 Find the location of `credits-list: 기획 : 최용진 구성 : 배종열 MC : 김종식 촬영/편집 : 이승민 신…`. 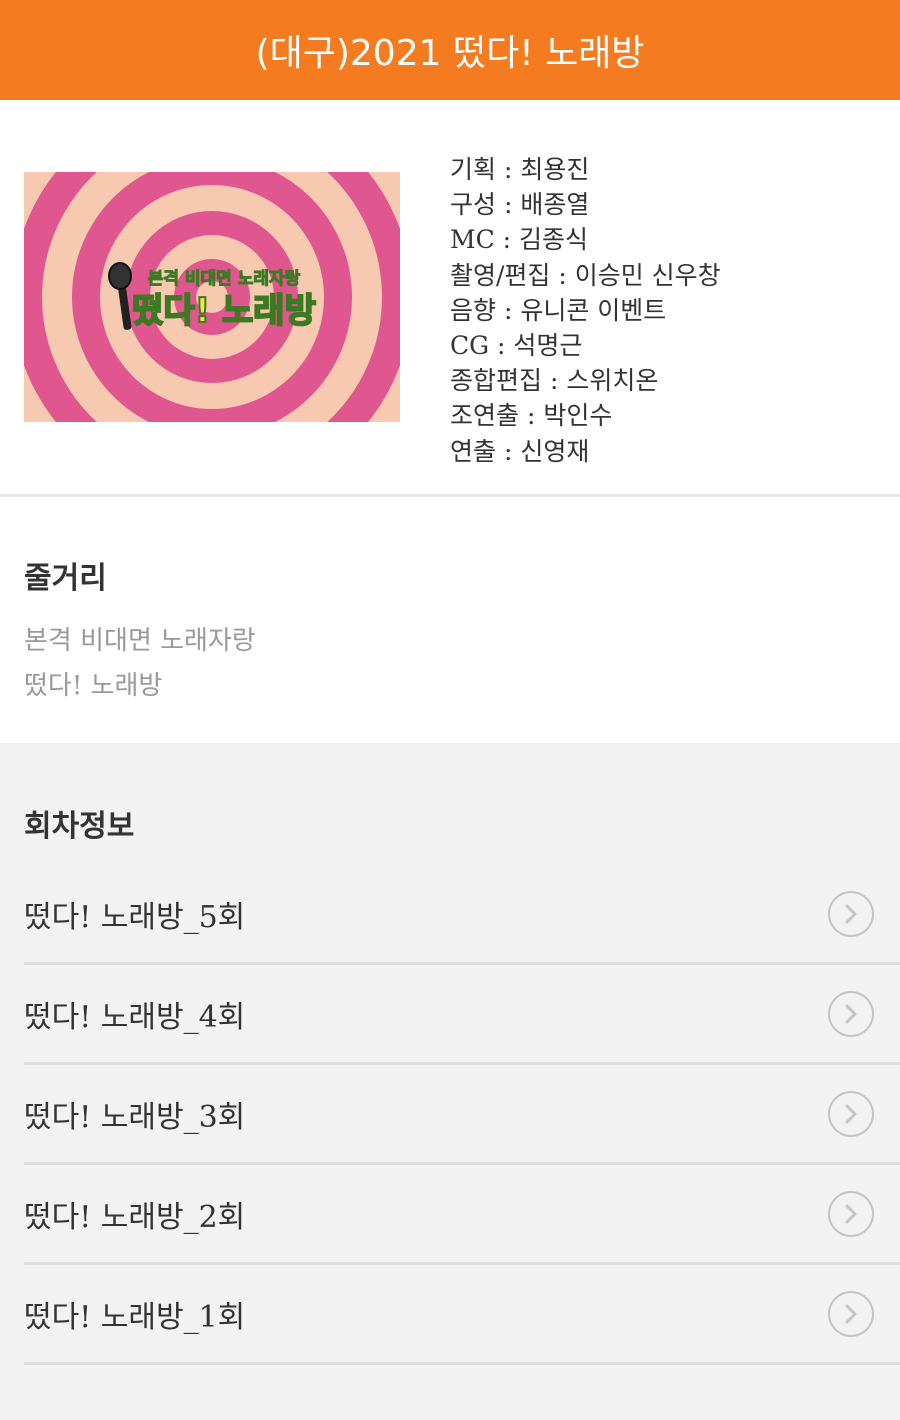

credits-list: 기획 : 최용진 구성 : 배종열 MC : 김종식 촬영/편집 : 이승민 신… is located at coordinates (585, 310).